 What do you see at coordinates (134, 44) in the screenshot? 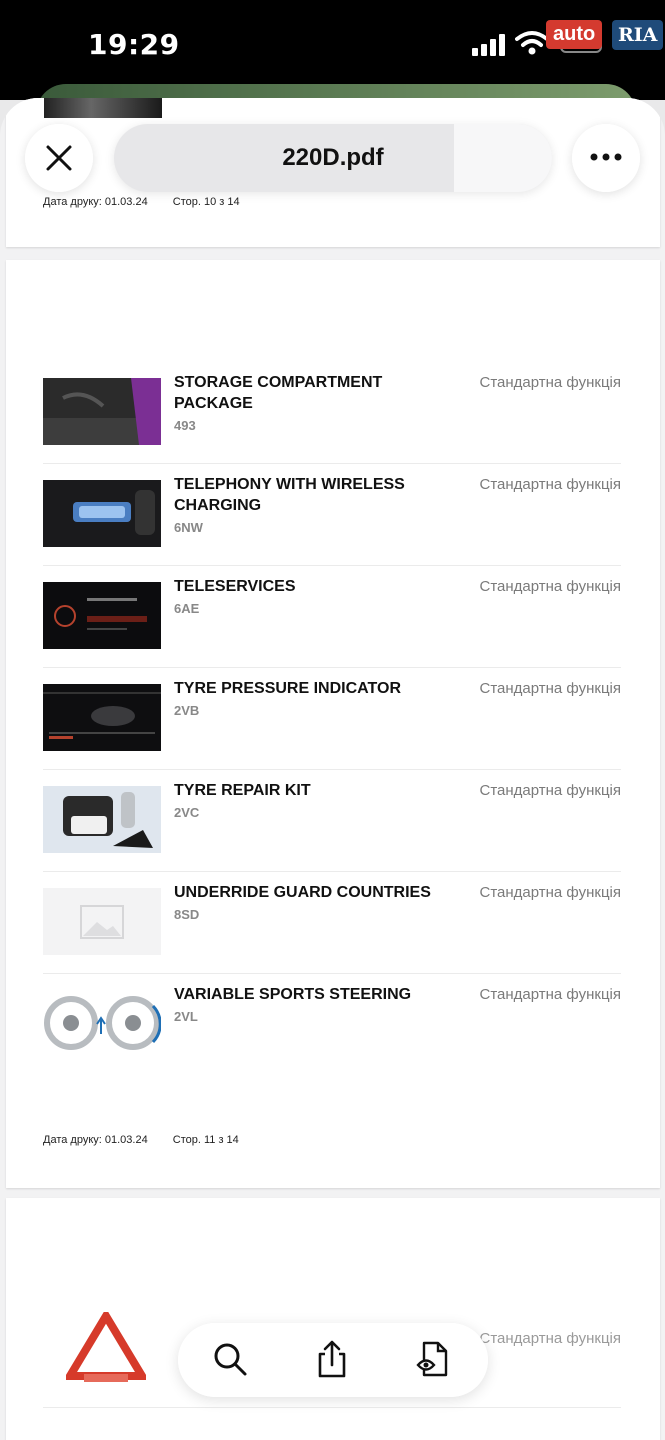
I see `status-time: 19:29` at bounding box center [134, 44].